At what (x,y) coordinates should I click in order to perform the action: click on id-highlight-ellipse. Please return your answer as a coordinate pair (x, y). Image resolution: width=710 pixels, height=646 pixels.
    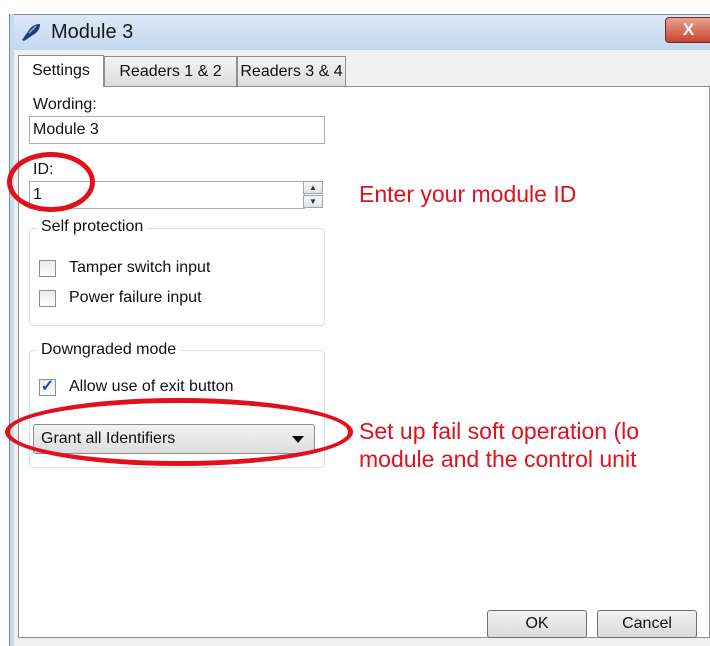
    Looking at the image, I should click on (51, 182).